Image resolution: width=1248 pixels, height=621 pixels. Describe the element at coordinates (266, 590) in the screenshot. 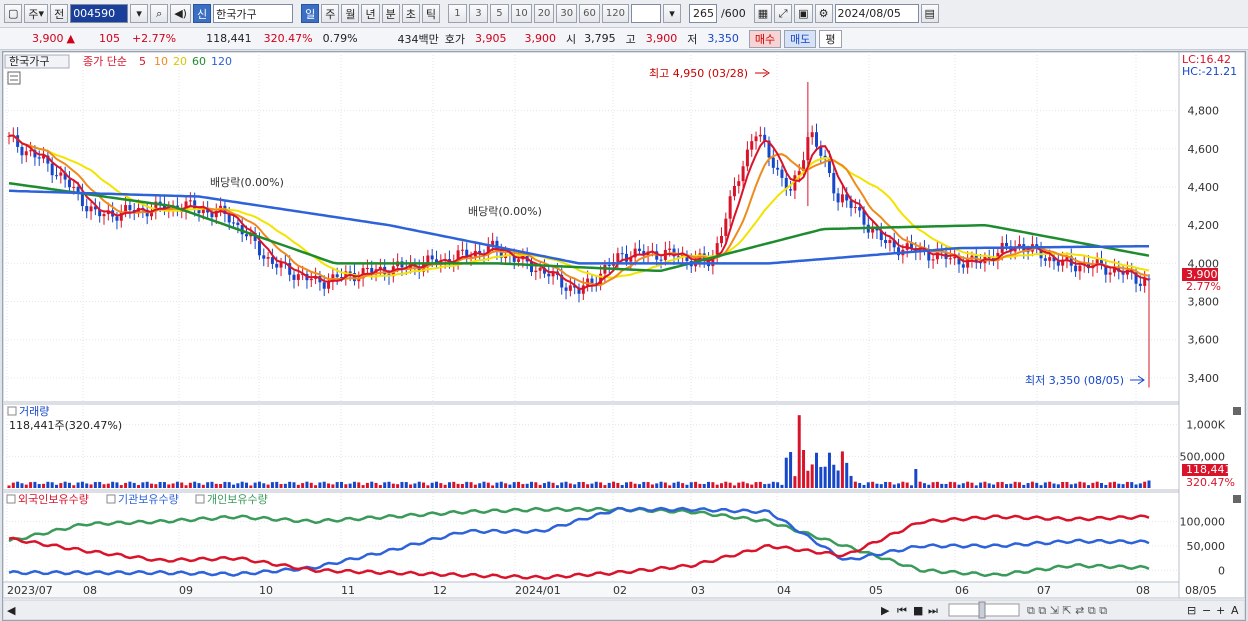

I see `x-tick-label: 10` at that location.